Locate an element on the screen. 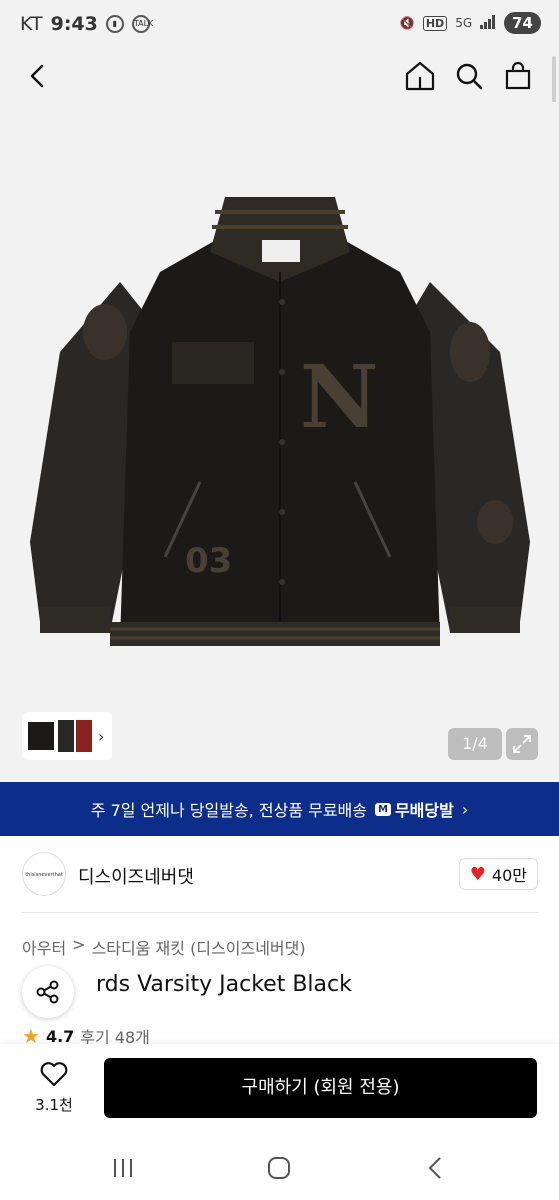 This screenshot has height=1200, width=559. share-icon is located at coordinates (47, 992).